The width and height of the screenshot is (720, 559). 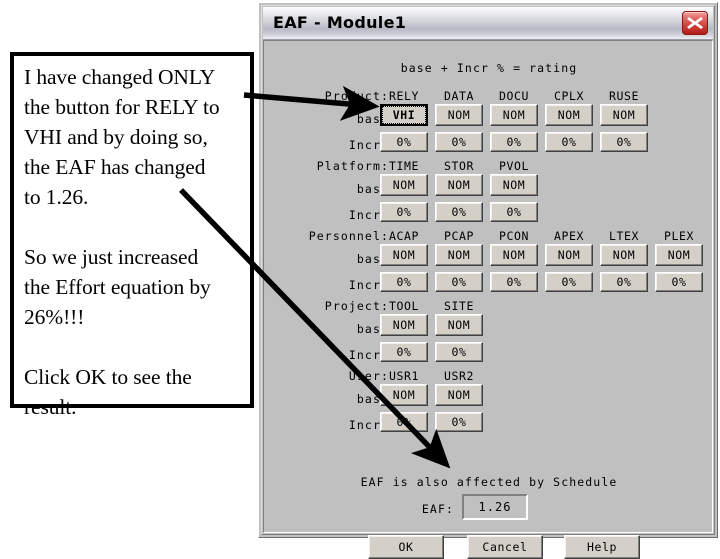 What do you see at coordinates (495, 507) in the screenshot?
I see `eaf-value-field: 1.26` at bounding box center [495, 507].